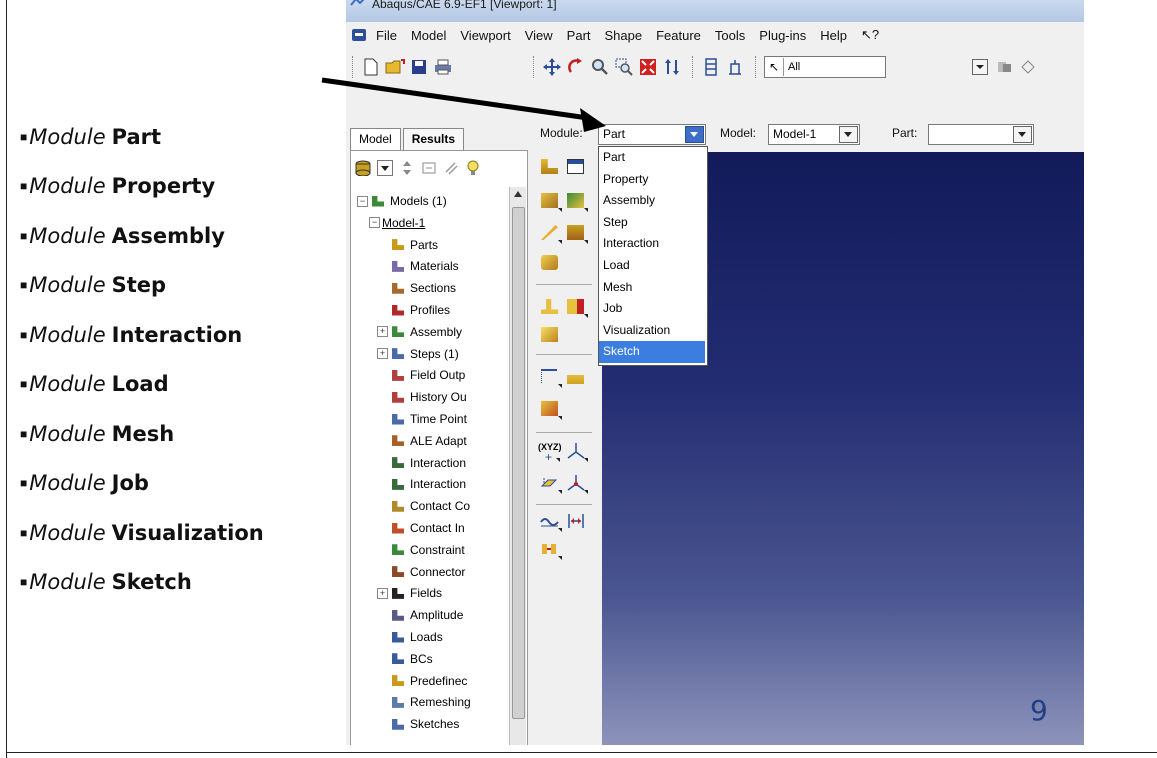 The width and height of the screenshot is (1157, 758). I want to click on menu-item-4: View, so click(539, 35).